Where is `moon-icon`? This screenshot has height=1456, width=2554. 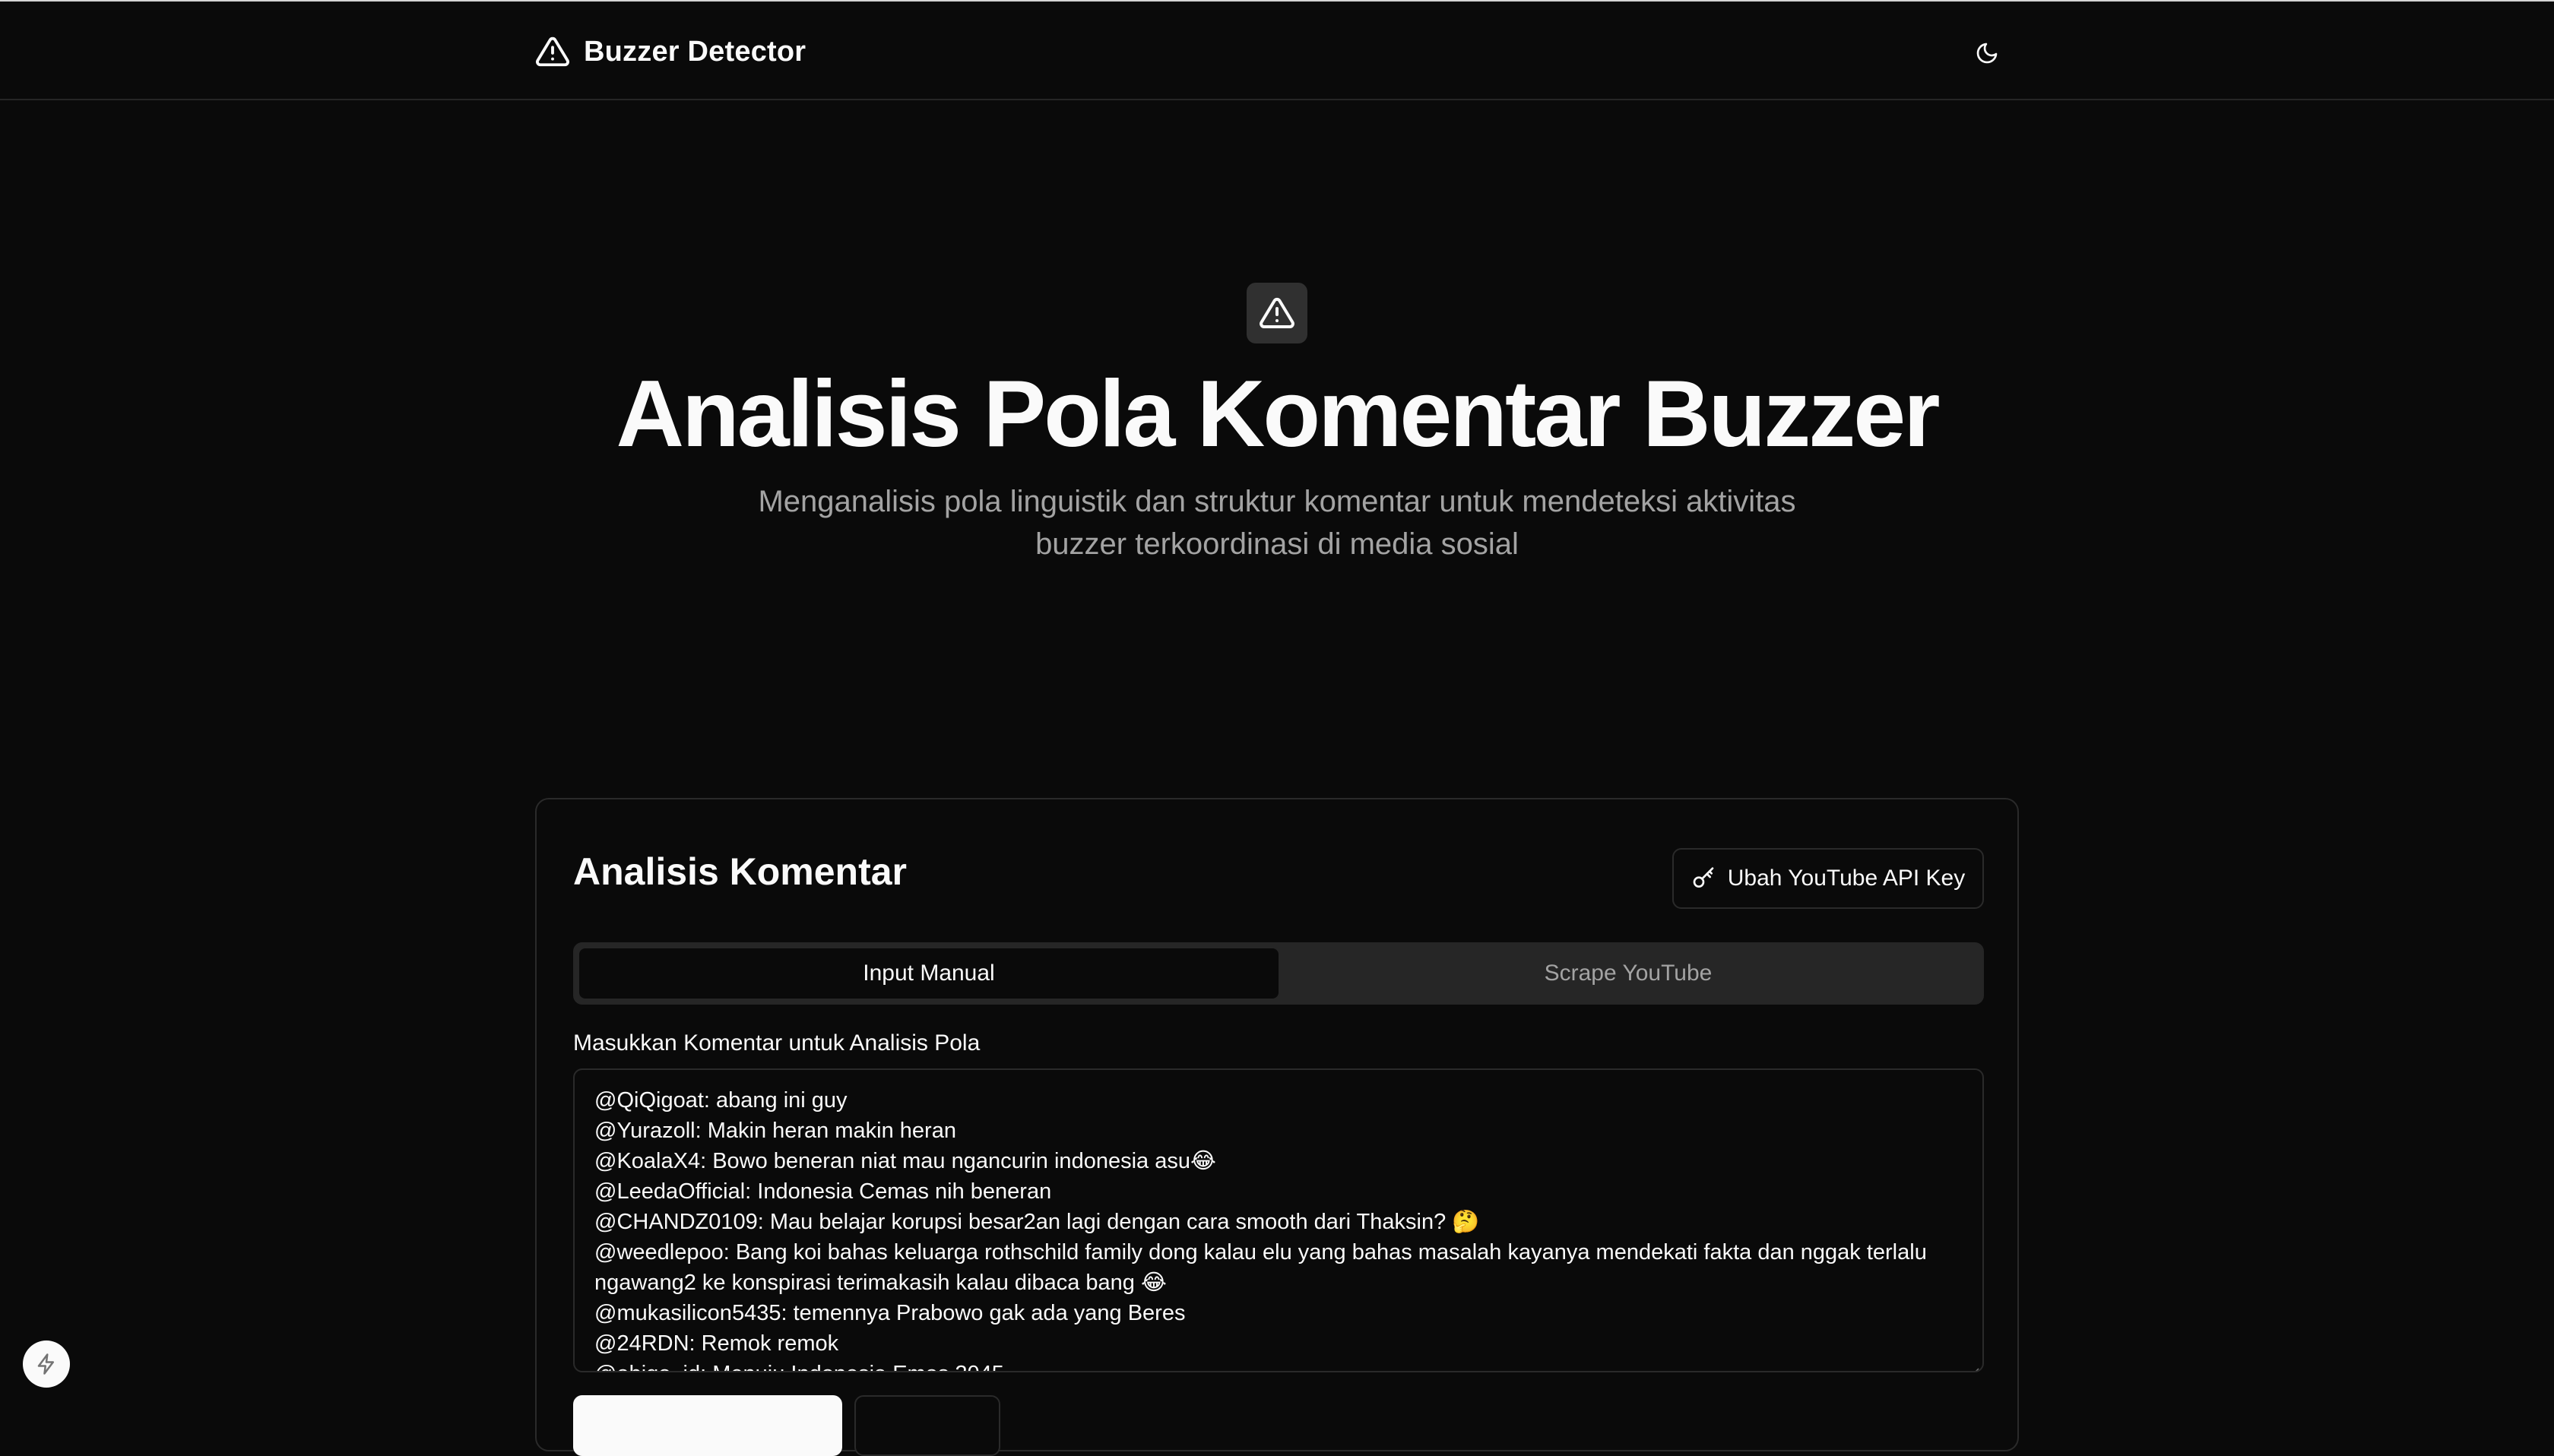
moon-icon is located at coordinates (1987, 53).